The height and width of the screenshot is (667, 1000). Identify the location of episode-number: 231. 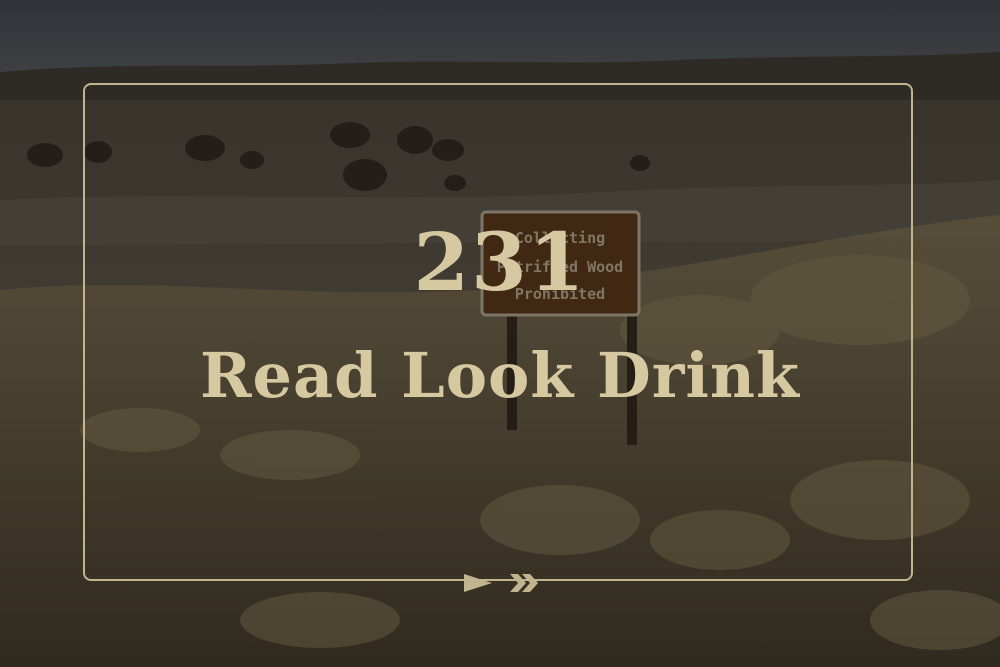
(500, 262).